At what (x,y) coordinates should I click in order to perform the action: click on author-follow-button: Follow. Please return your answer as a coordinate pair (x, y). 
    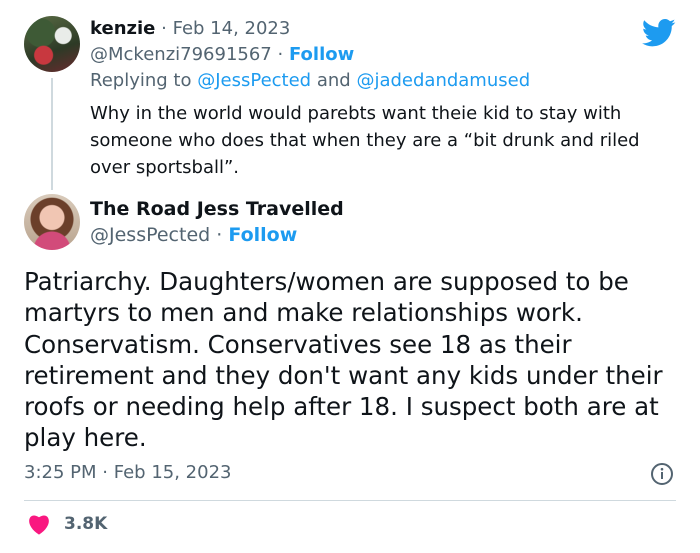
    Looking at the image, I should click on (262, 235).